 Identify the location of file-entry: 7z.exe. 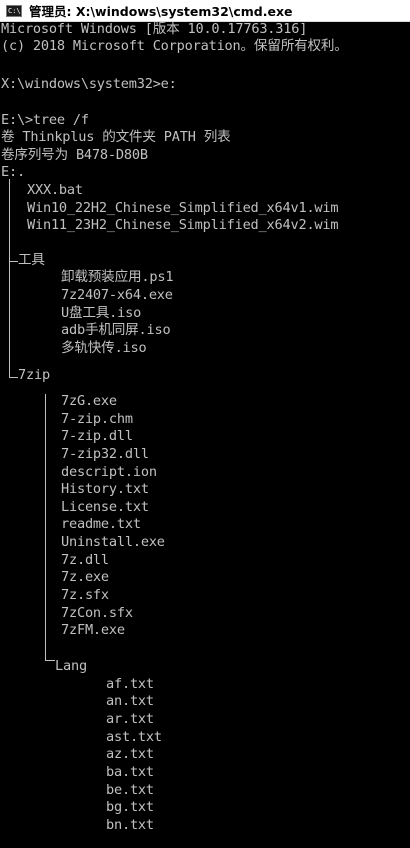
(85, 577).